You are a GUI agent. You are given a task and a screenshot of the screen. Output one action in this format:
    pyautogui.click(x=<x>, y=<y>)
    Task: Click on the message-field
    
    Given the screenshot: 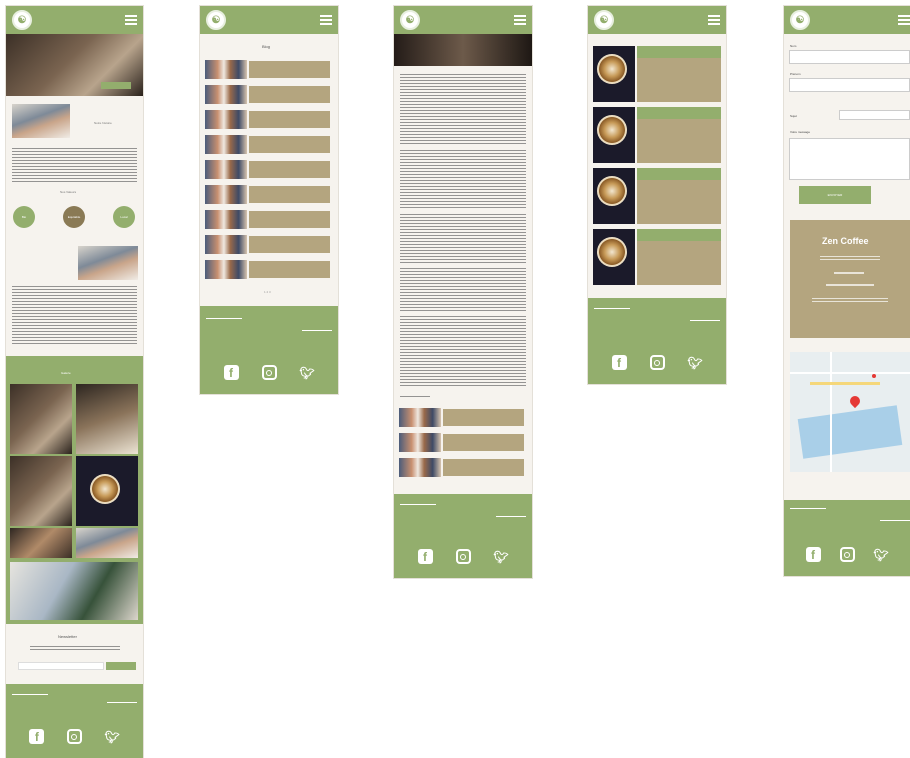 What is the action you would take?
    pyautogui.click(x=849, y=159)
    